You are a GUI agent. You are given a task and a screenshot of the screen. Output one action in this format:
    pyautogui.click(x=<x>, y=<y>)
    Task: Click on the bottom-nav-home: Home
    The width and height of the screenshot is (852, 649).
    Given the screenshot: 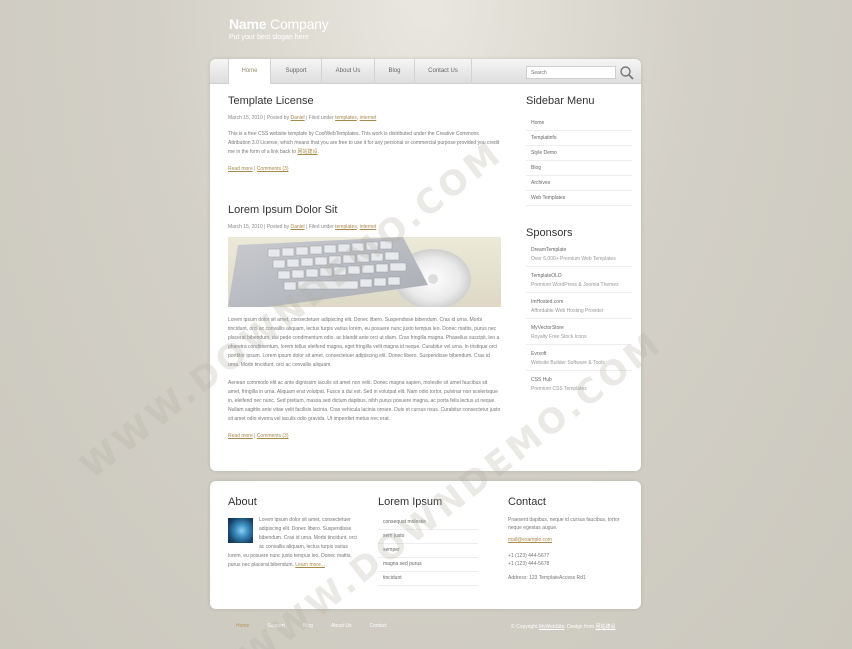 What is the action you would take?
    pyautogui.click(x=242, y=626)
    